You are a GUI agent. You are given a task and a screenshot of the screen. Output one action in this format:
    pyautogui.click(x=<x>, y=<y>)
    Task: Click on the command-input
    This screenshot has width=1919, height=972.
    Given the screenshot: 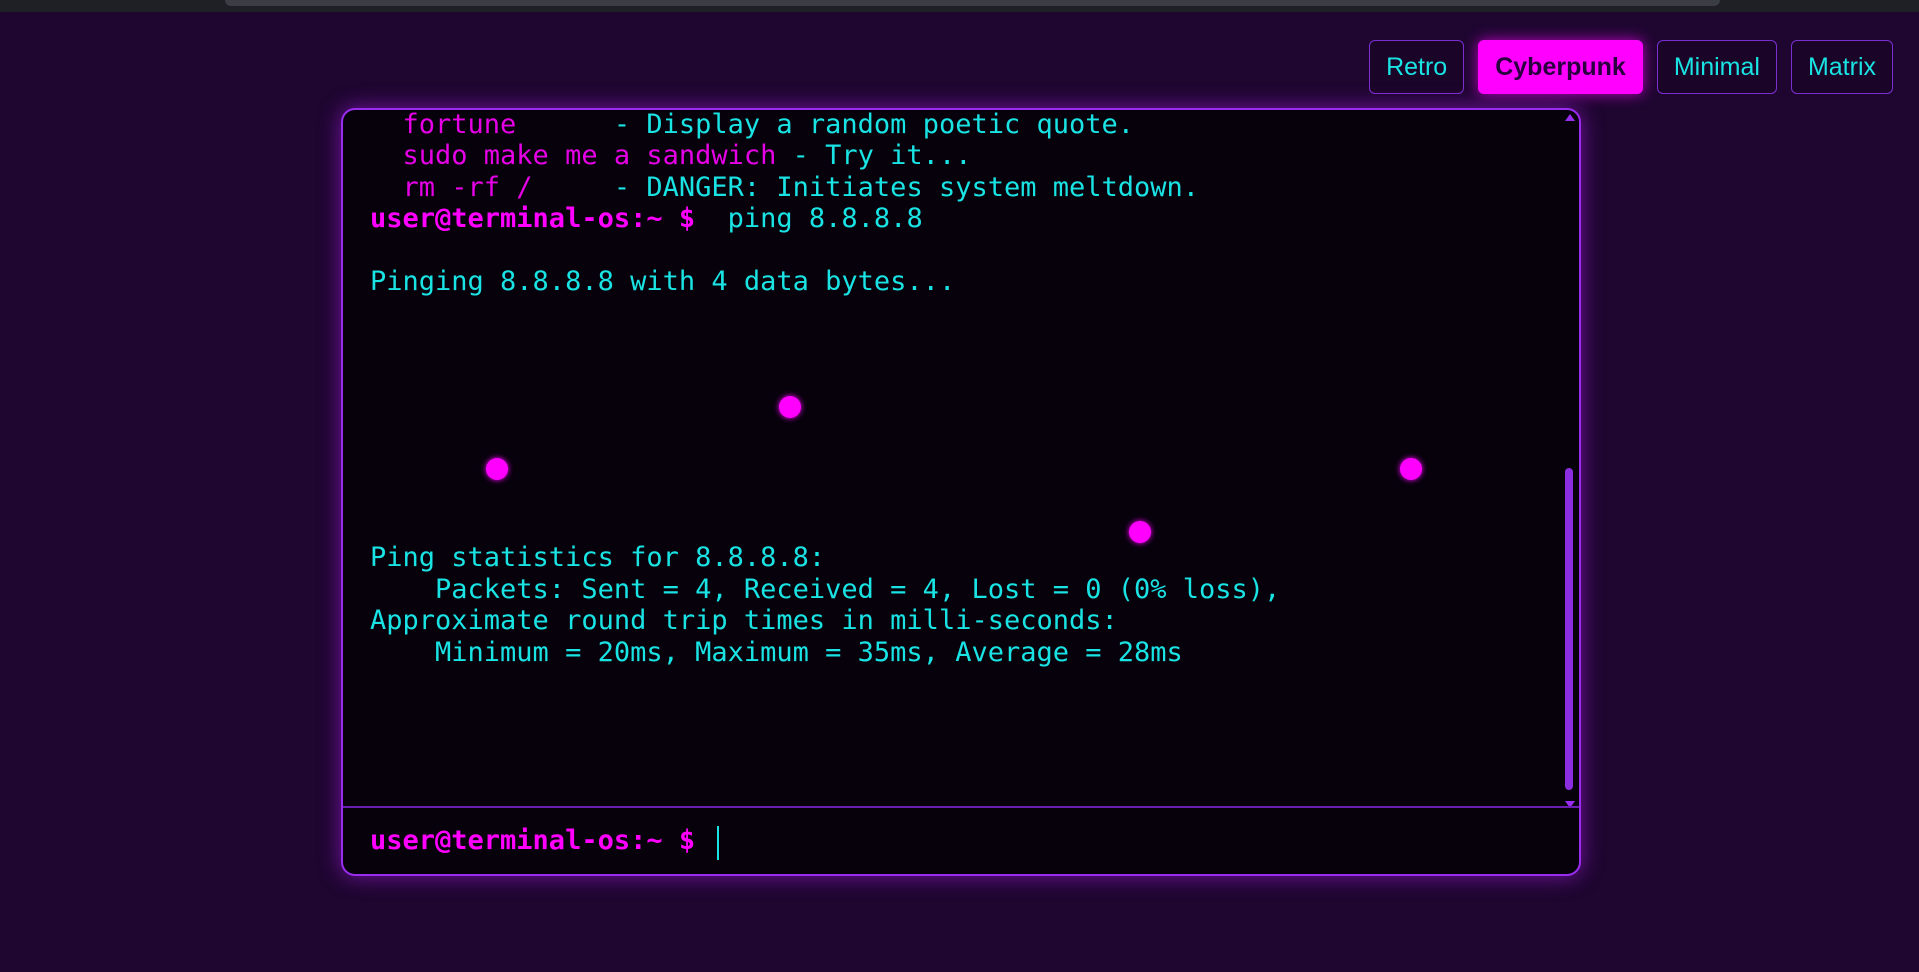 What is the action you would take?
    pyautogui.click(x=1133, y=842)
    